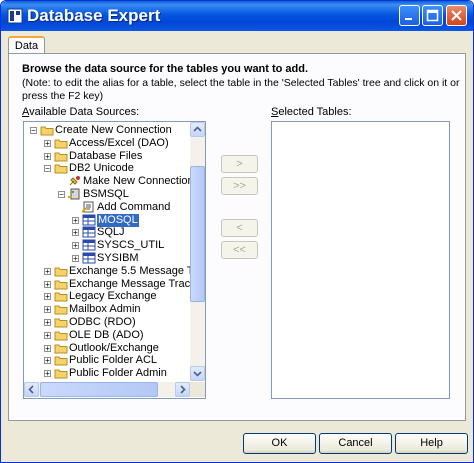  Describe the element at coordinates (84, 112) in the screenshot. I see `available-sources-label-rest: vailable Data Sources:` at that location.